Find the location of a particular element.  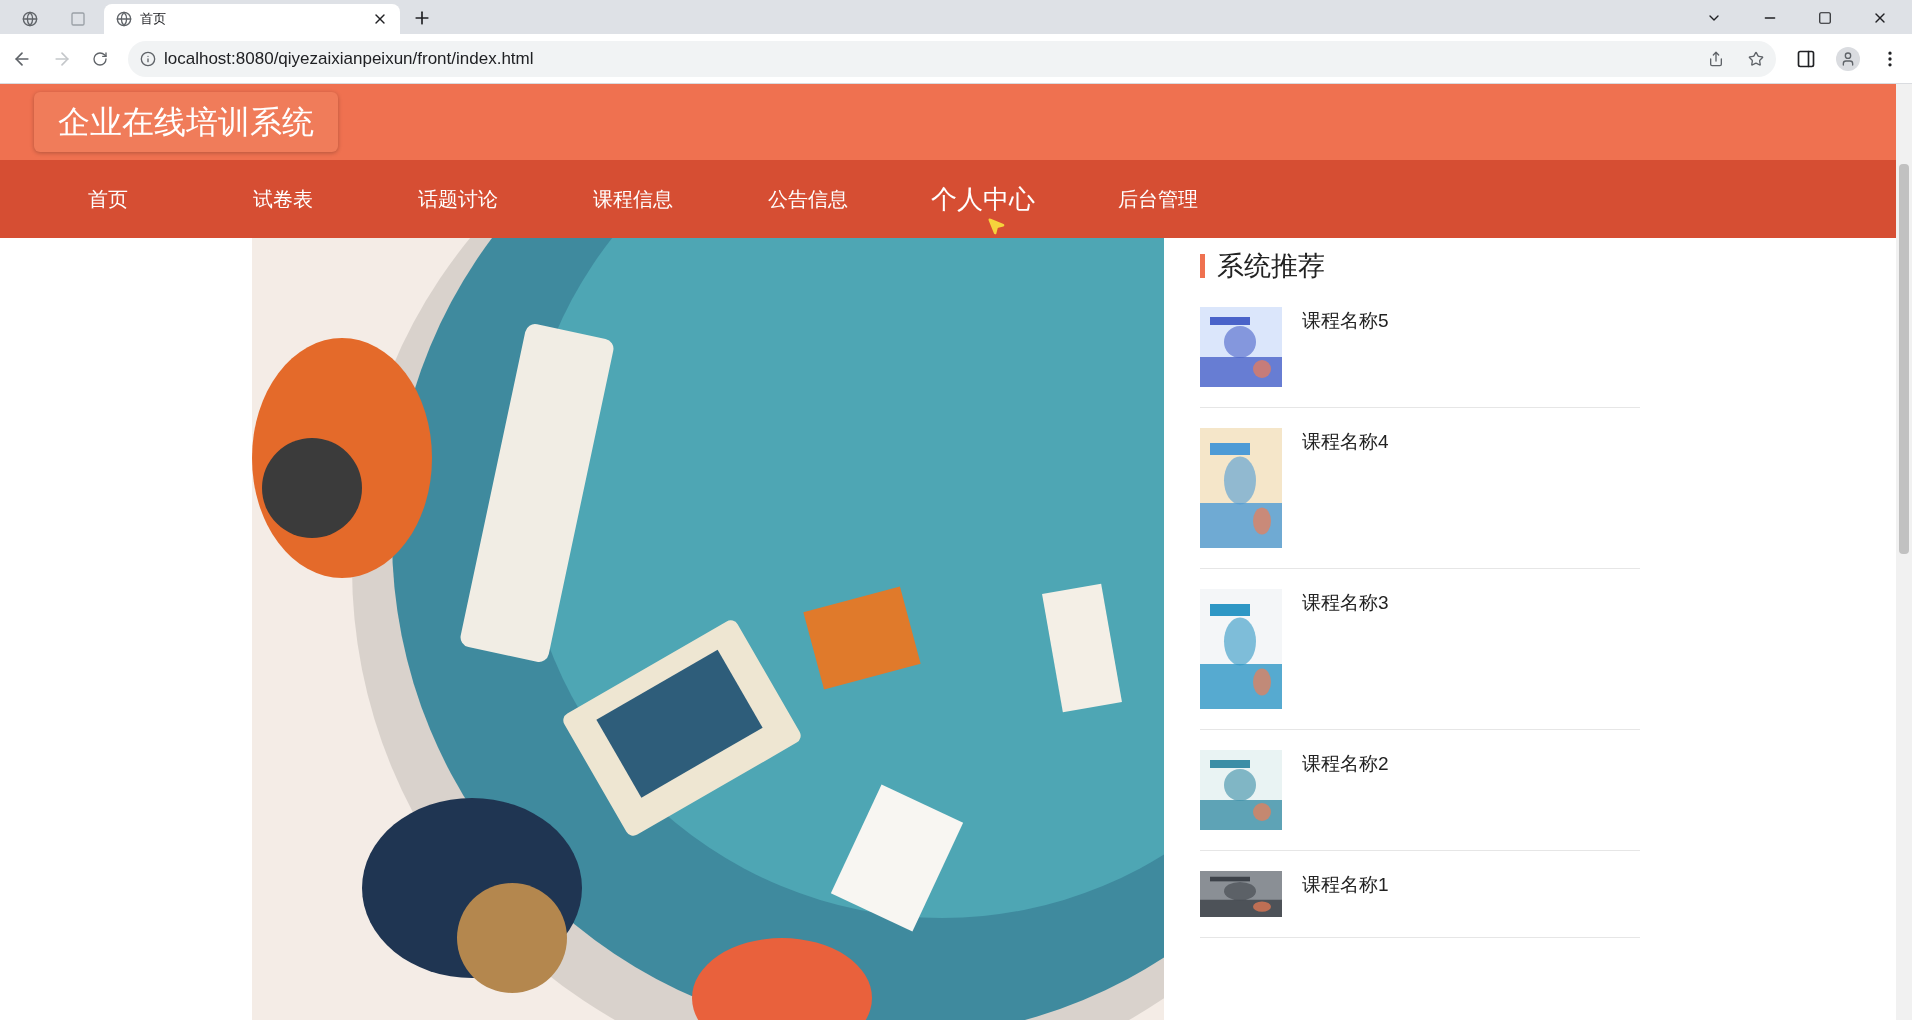

course-name: 课程名称2 is located at coordinates (1345, 763).